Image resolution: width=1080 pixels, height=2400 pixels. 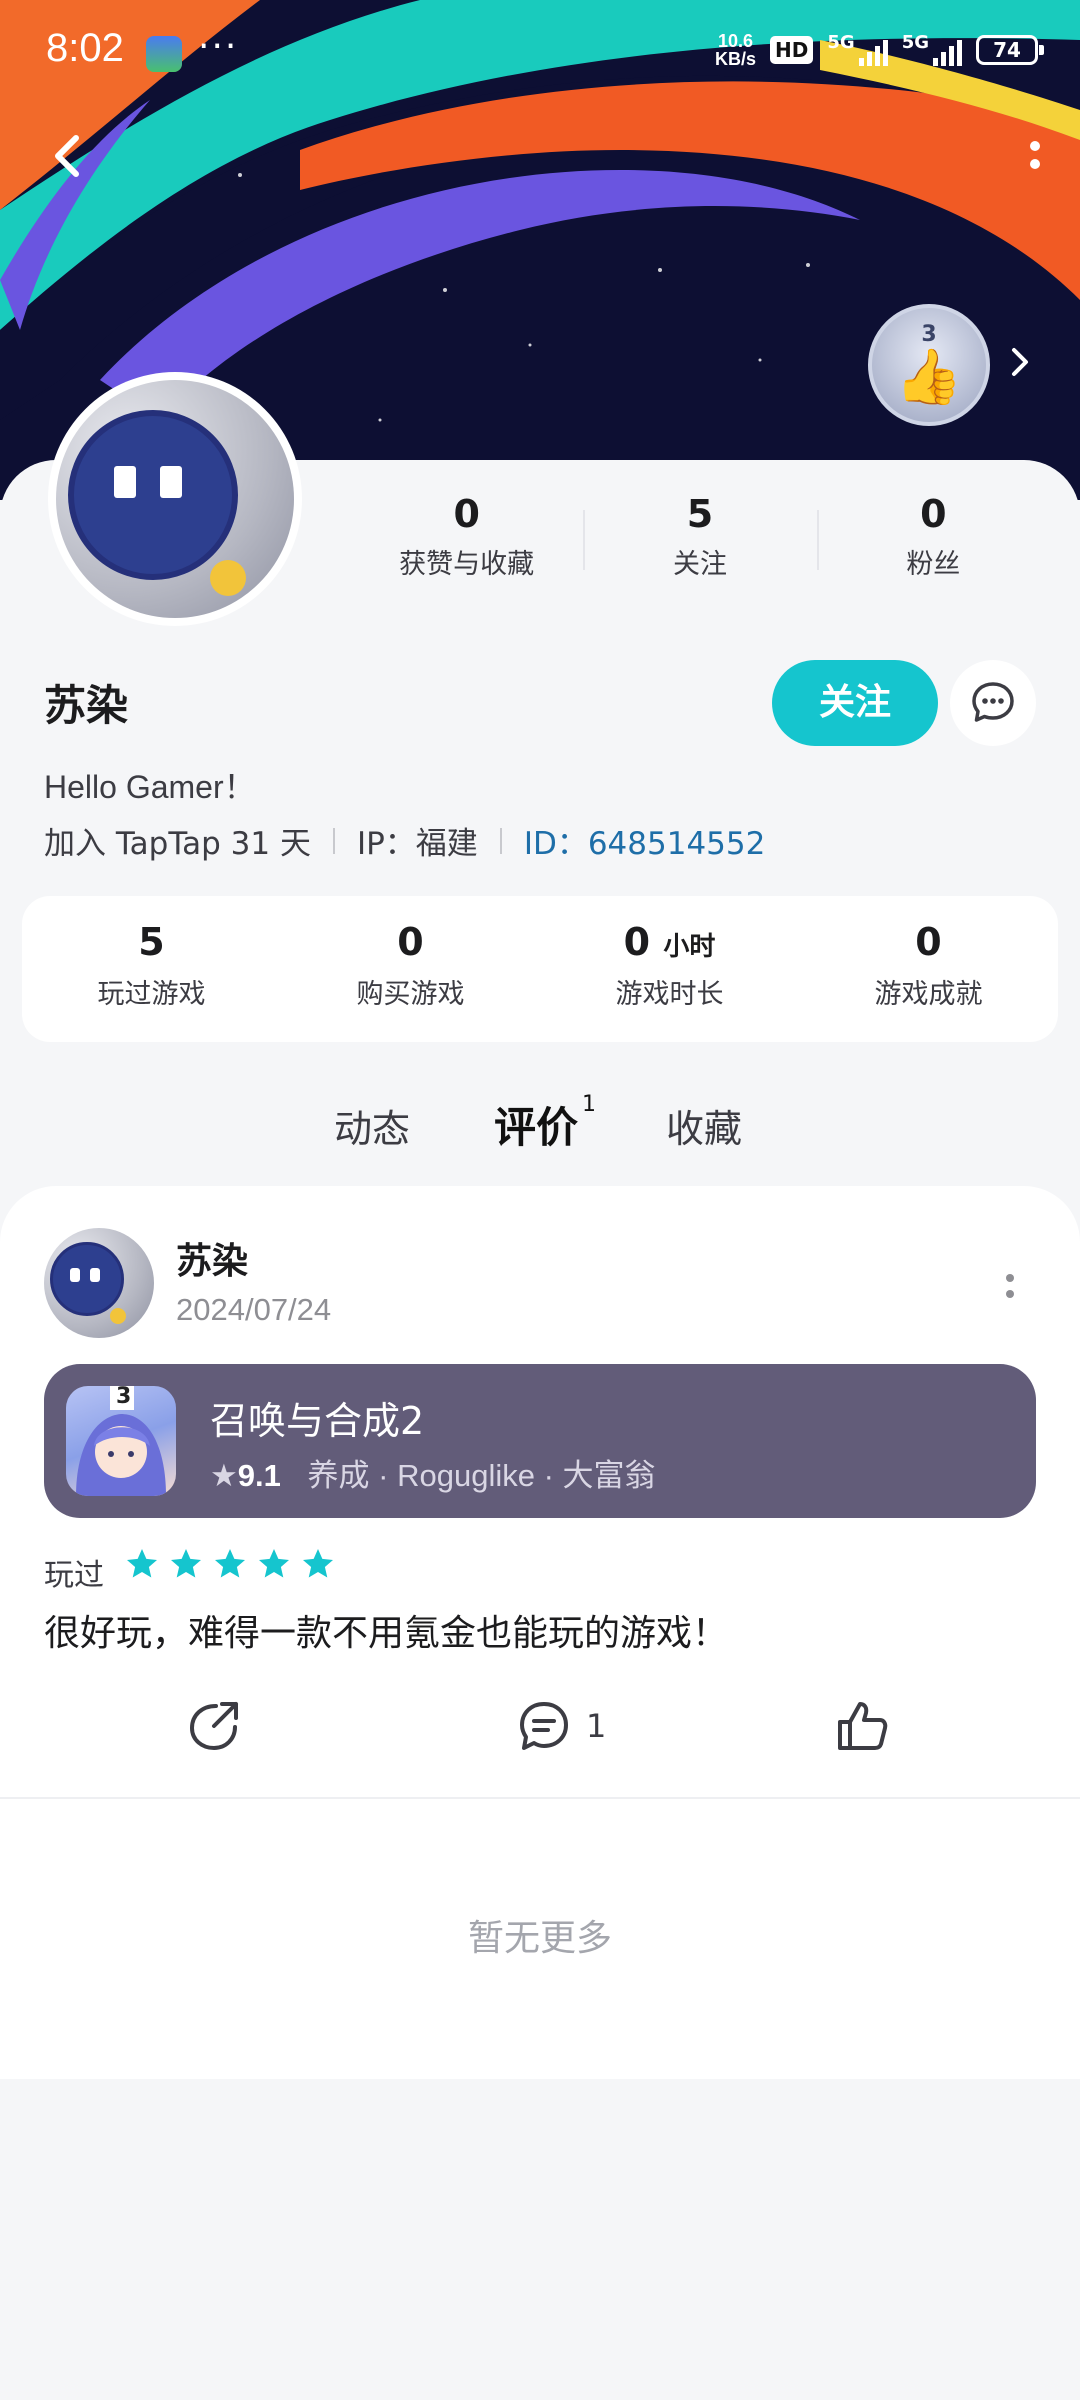 I want to click on tab-reviews: 评价 1, so click(x=545, y=1123).